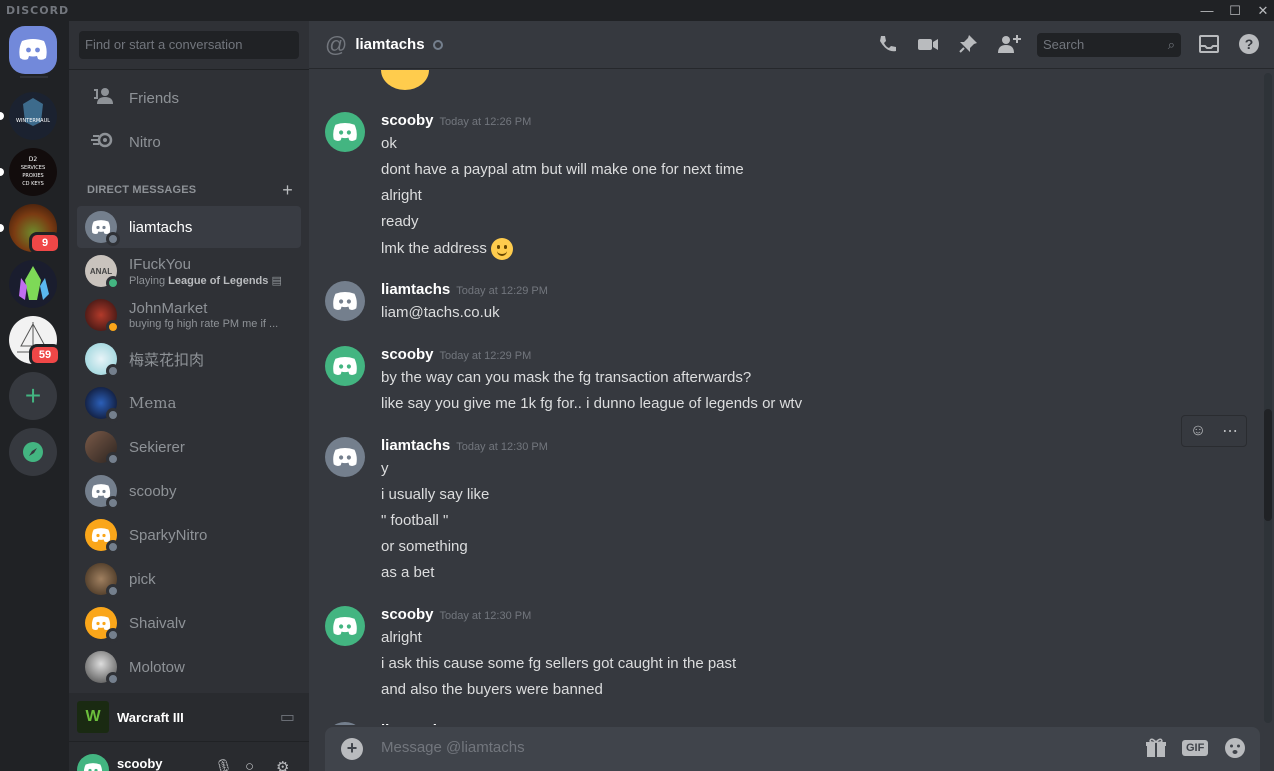 The image size is (1274, 771). Describe the element at coordinates (502, 447) in the screenshot. I see `message-timestamp: Today at 12:30 PM` at that location.